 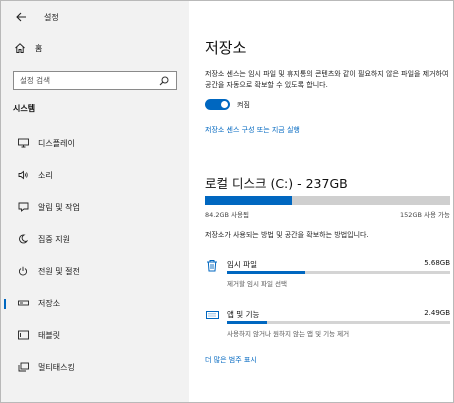 What do you see at coordinates (49, 303) in the screenshot?
I see `sidebar-item-label: 저장소` at bounding box center [49, 303].